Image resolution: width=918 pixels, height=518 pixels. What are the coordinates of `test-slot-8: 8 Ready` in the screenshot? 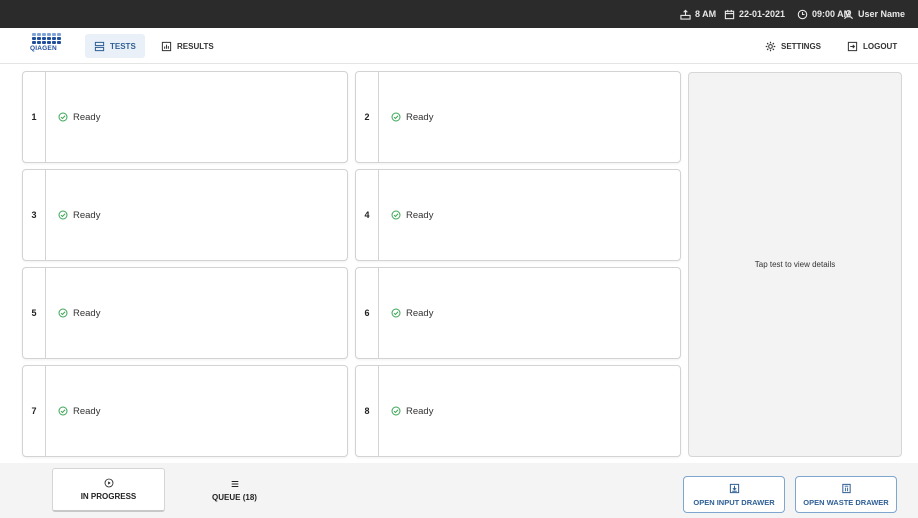 It's located at (518, 411).